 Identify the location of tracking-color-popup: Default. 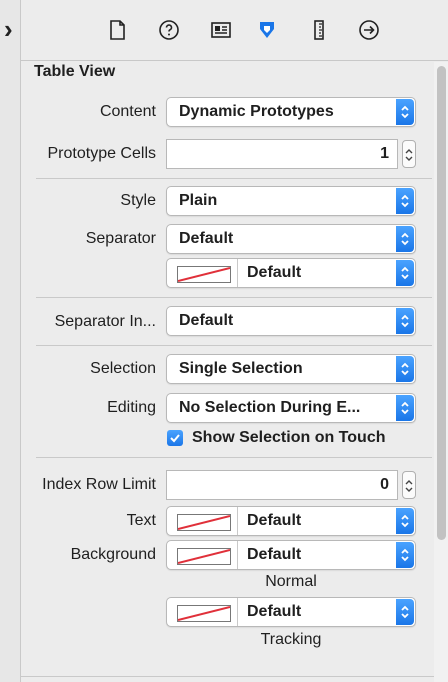
(291, 612).